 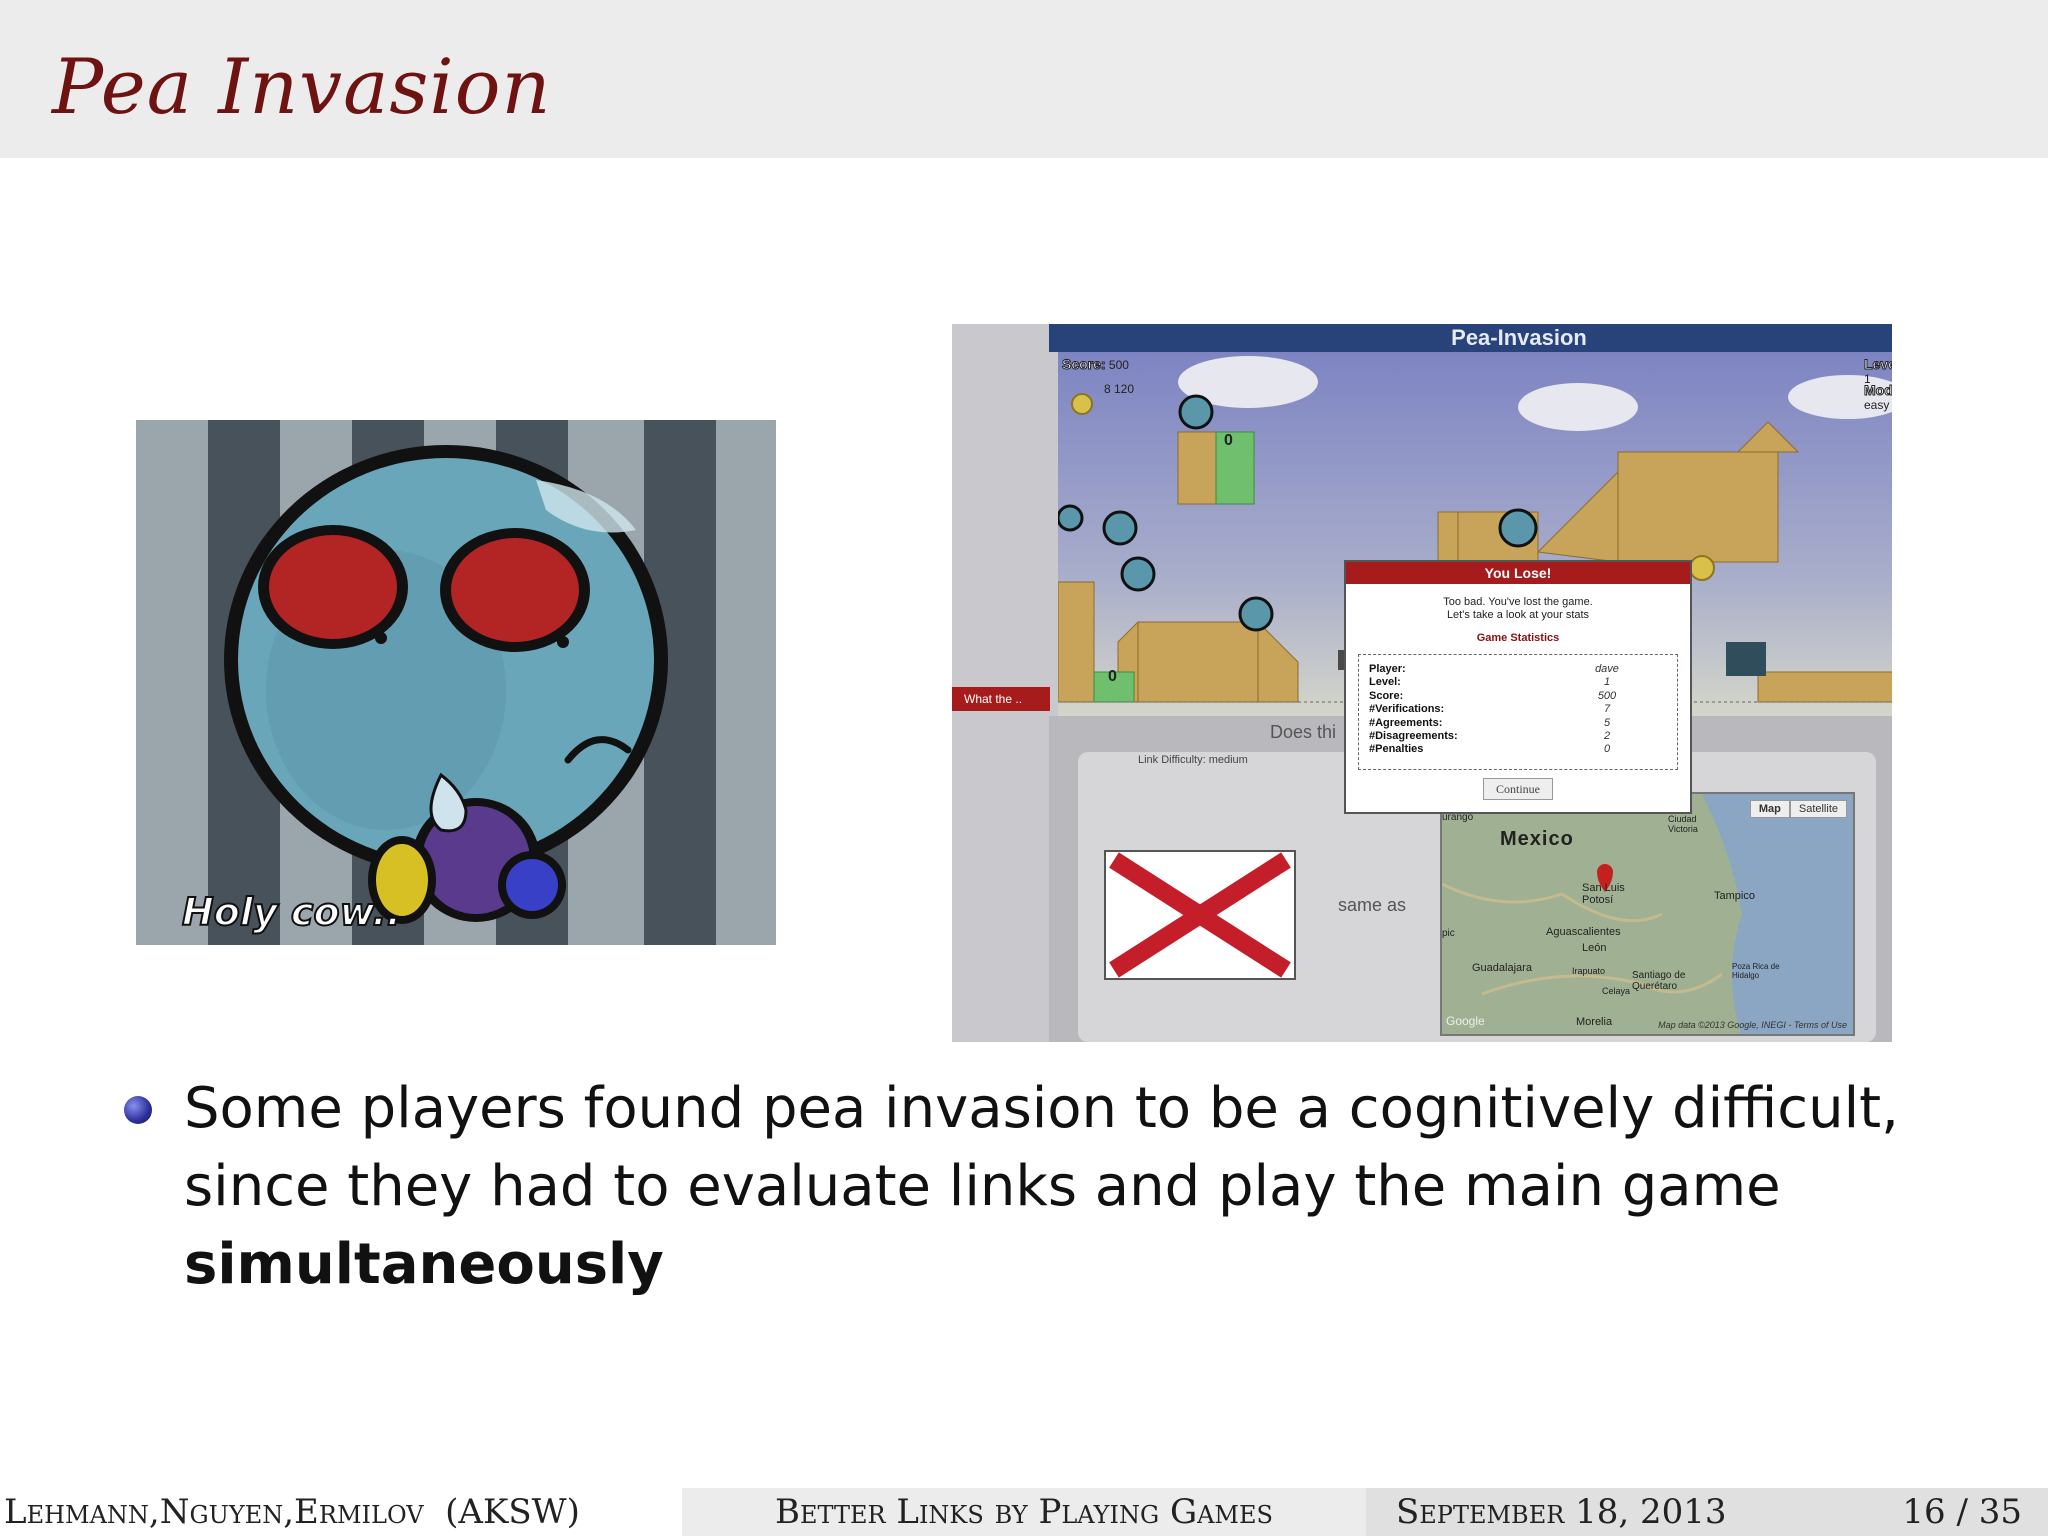 I want to click on game-statistics-heading: Game Statistics, so click(x=1518, y=638).